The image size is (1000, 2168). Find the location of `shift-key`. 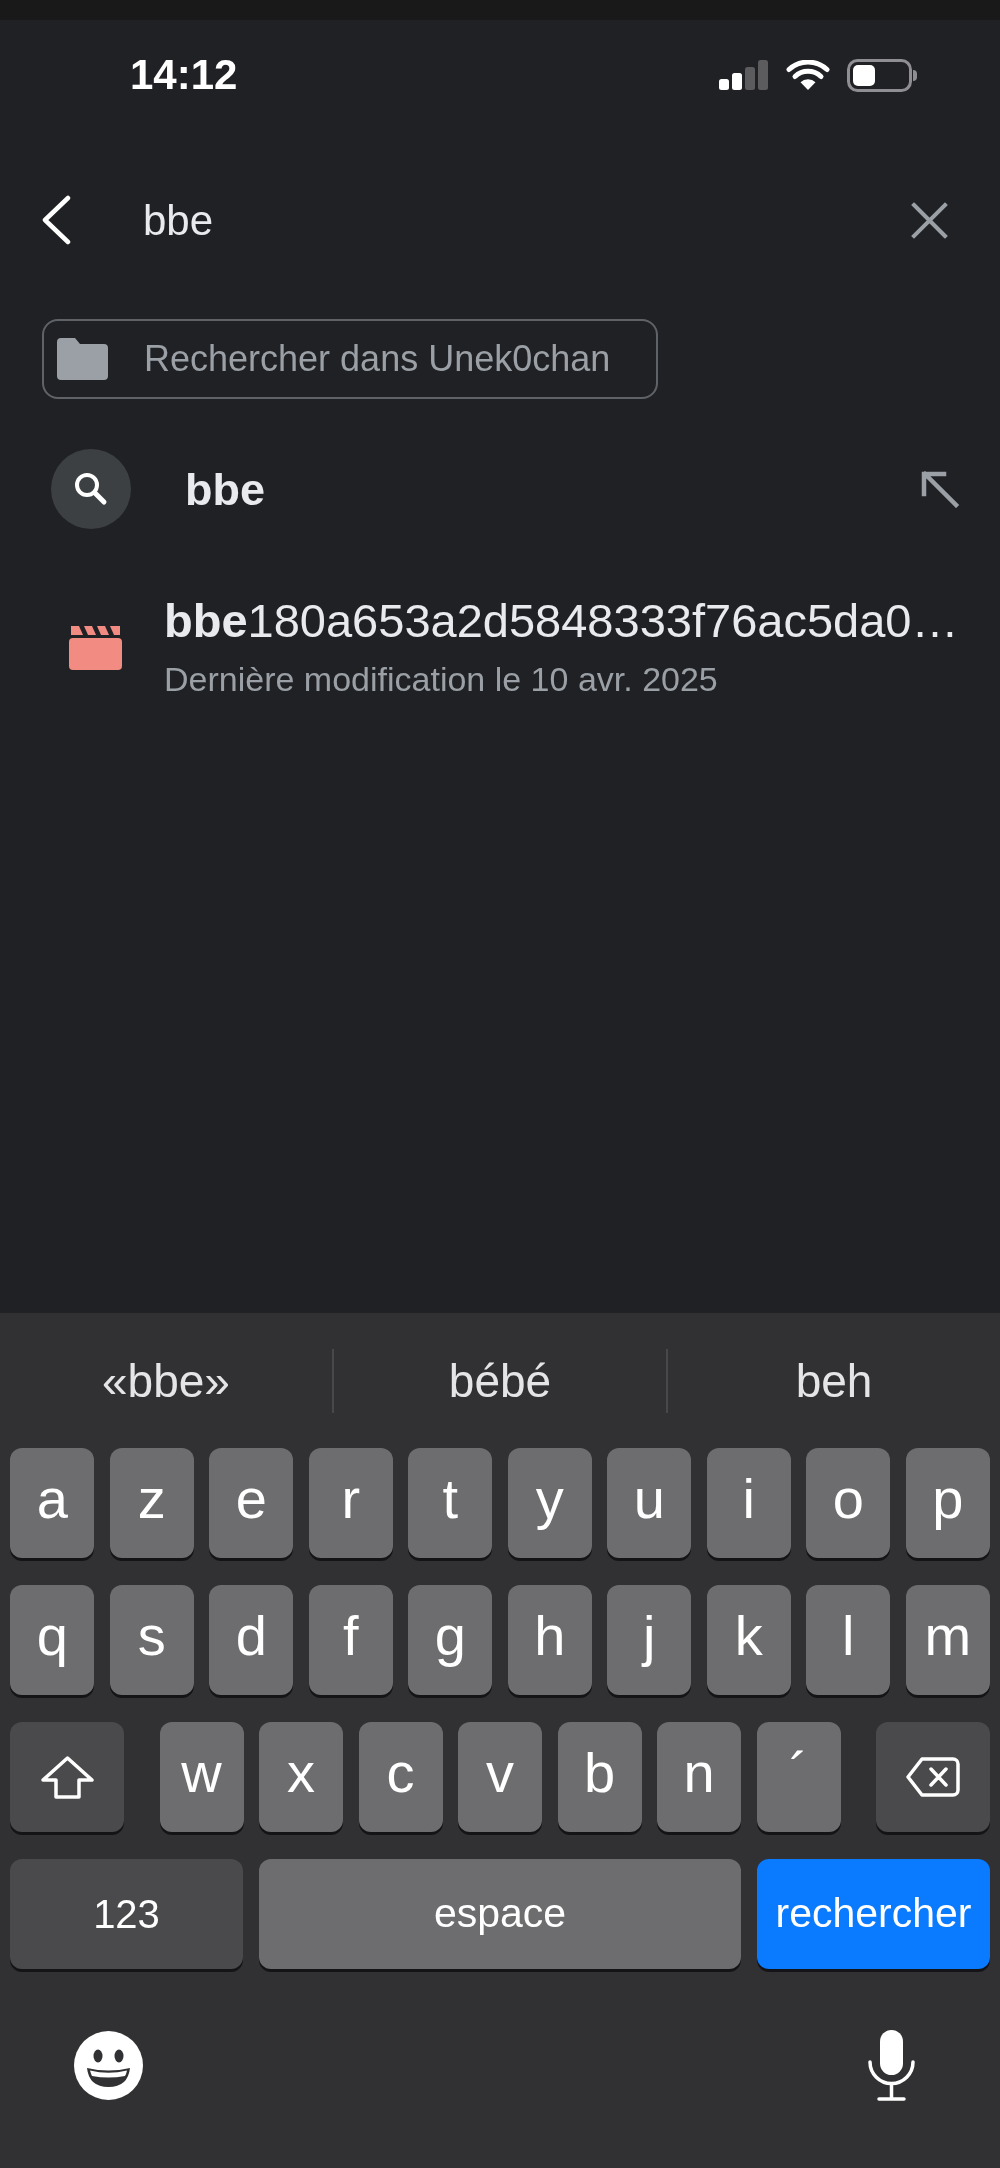

shift-key is located at coordinates (67, 1777).